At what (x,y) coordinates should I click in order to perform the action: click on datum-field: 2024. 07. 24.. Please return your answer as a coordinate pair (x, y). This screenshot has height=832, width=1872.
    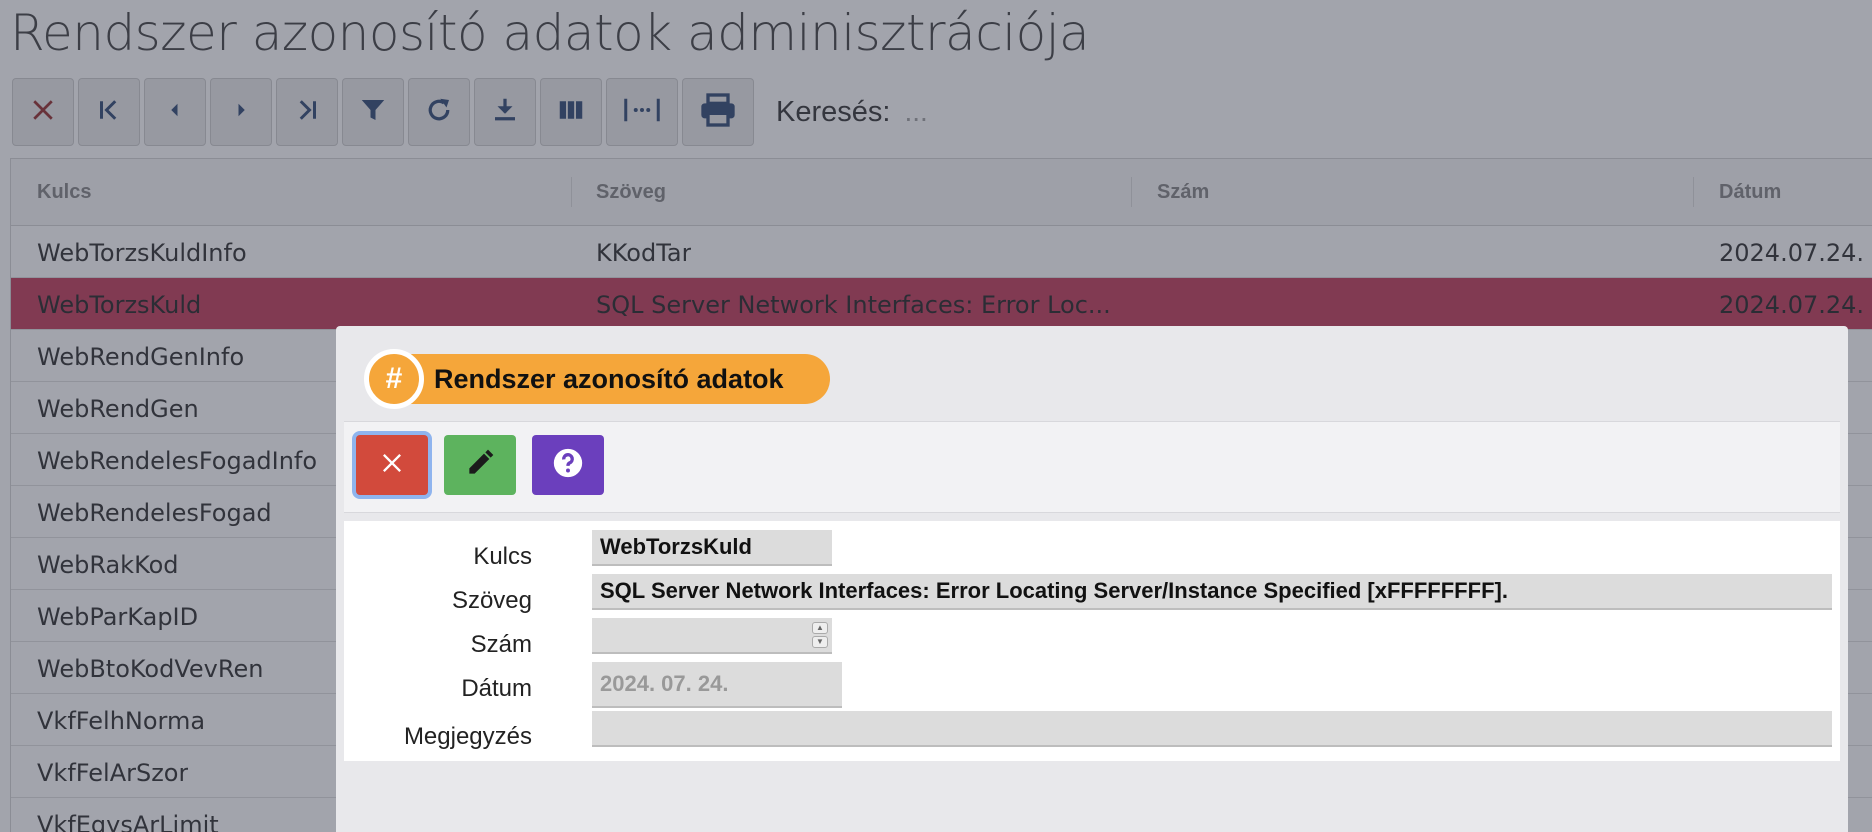
    Looking at the image, I should click on (717, 685).